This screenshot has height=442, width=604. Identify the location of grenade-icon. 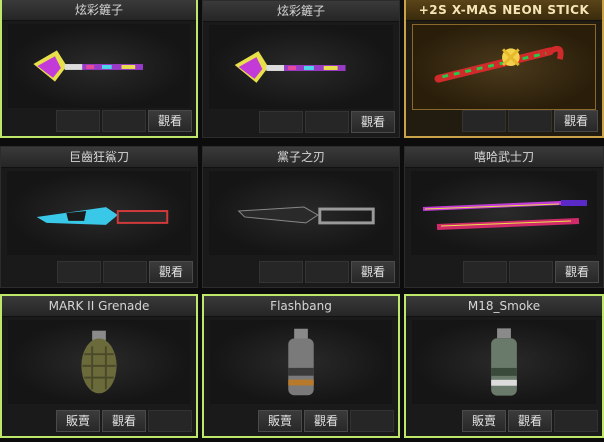
(99, 362).